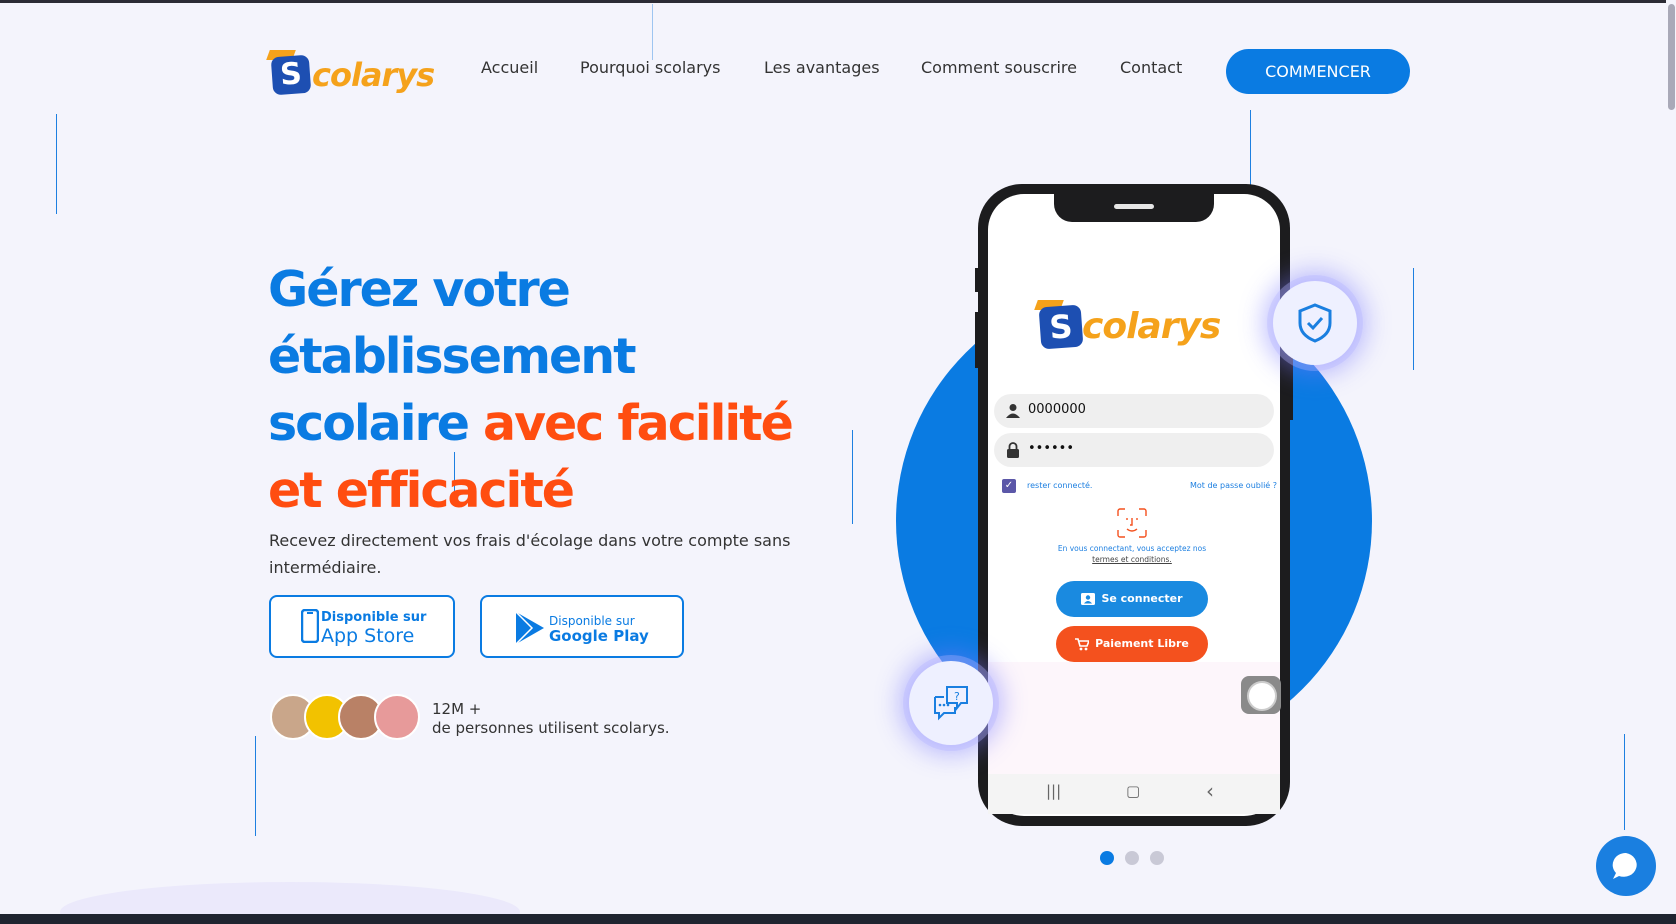 Image resolution: width=1676 pixels, height=924 pixels. What do you see at coordinates (1132, 548) in the screenshot?
I see `terms-prefix: En vous connectant, vous acceptez nos` at bounding box center [1132, 548].